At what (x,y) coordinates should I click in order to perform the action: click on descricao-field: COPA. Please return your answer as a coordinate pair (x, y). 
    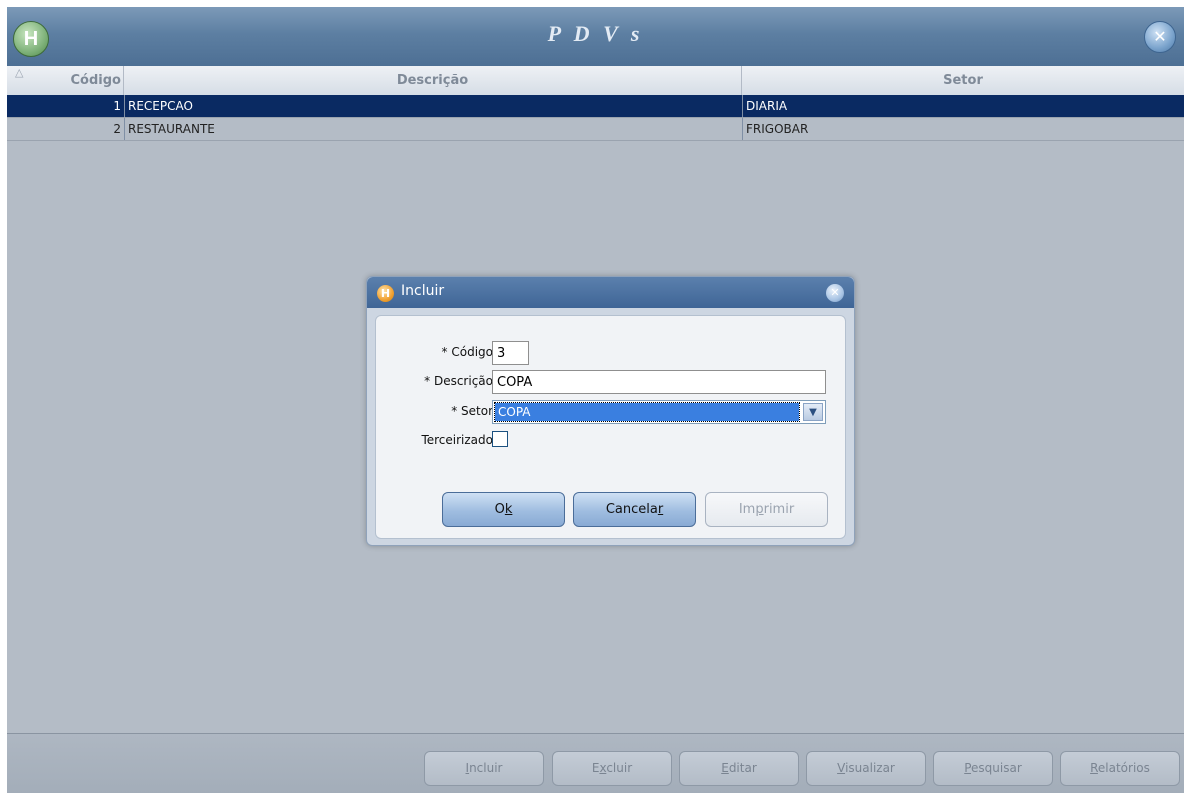
    Looking at the image, I should click on (659, 382).